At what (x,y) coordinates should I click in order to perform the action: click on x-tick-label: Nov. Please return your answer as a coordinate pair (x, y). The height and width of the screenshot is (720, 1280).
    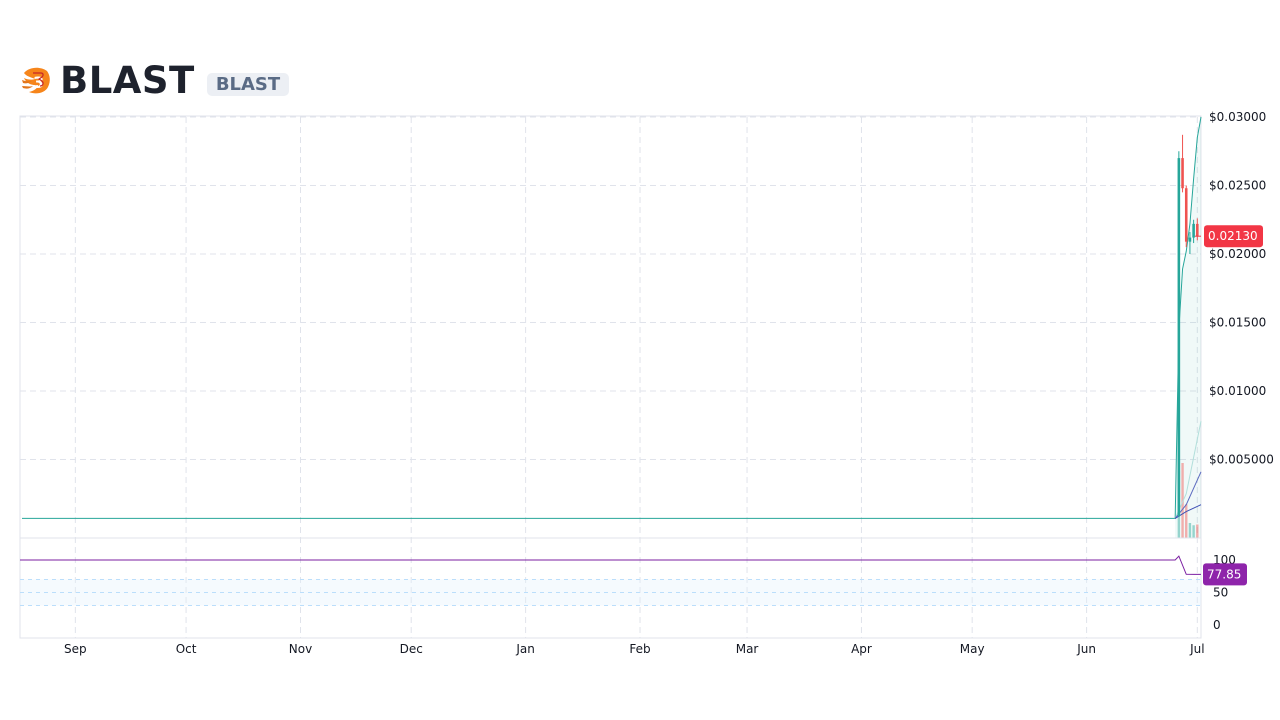
    Looking at the image, I should click on (300, 649).